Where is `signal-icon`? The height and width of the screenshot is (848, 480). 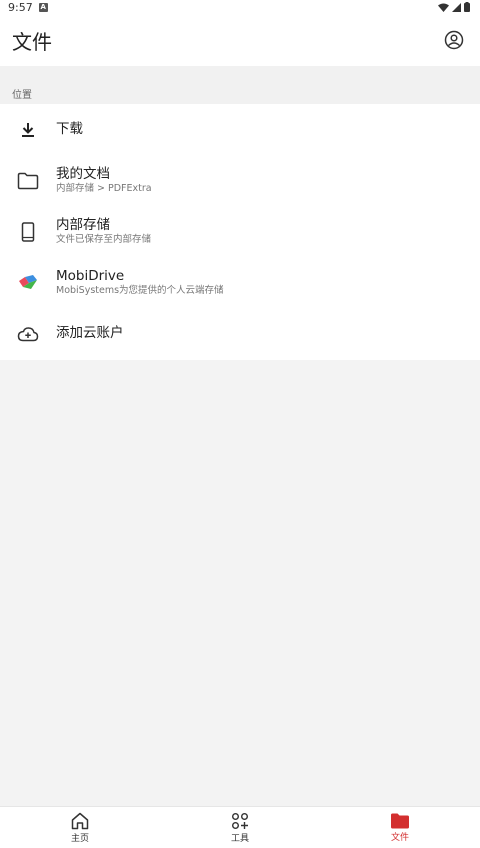
signal-icon is located at coordinates (456, 7).